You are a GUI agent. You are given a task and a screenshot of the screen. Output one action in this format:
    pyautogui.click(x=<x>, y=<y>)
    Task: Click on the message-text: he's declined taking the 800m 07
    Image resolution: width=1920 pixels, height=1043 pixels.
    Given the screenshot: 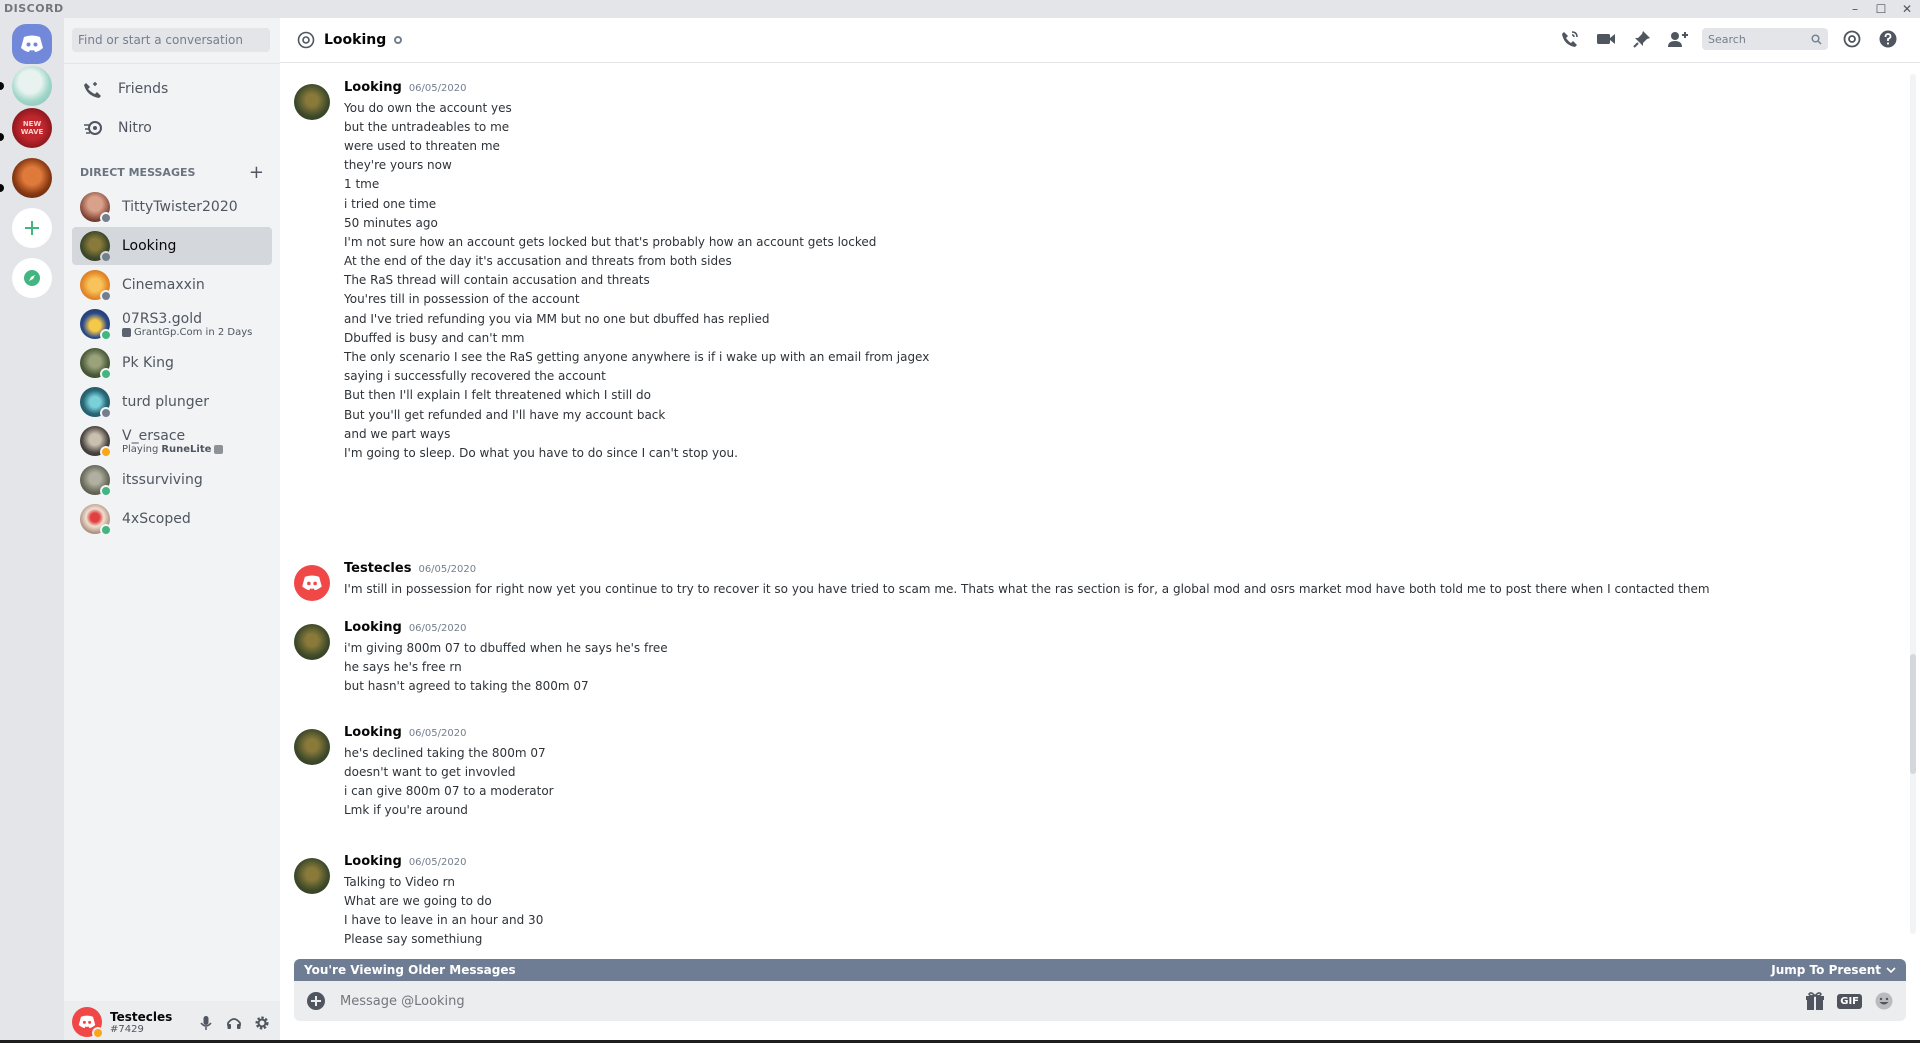 What is the action you would take?
    pyautogui.click(x=445, y=752)
    